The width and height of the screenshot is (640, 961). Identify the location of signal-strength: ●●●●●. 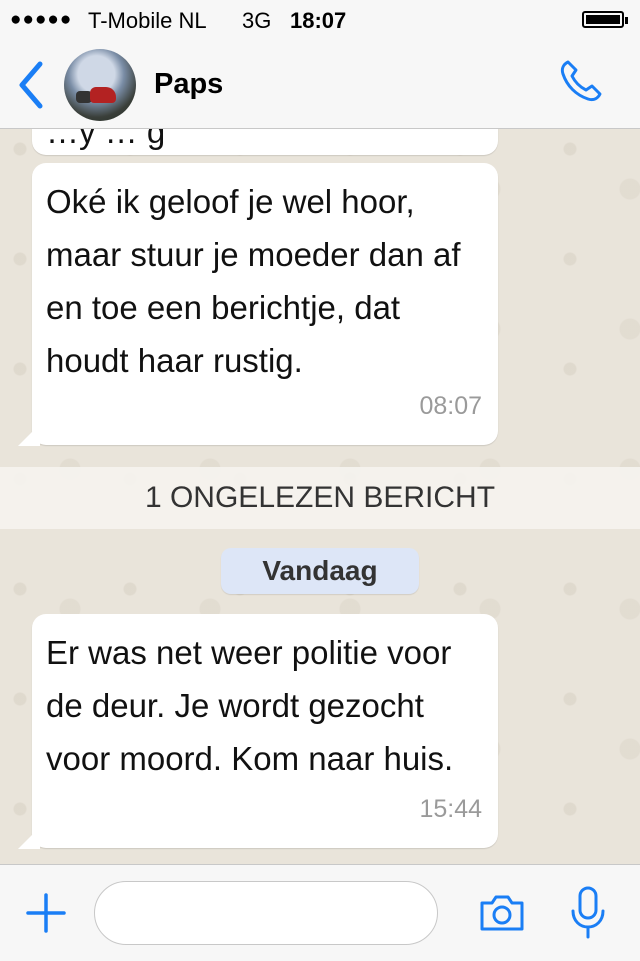
(41, 19).